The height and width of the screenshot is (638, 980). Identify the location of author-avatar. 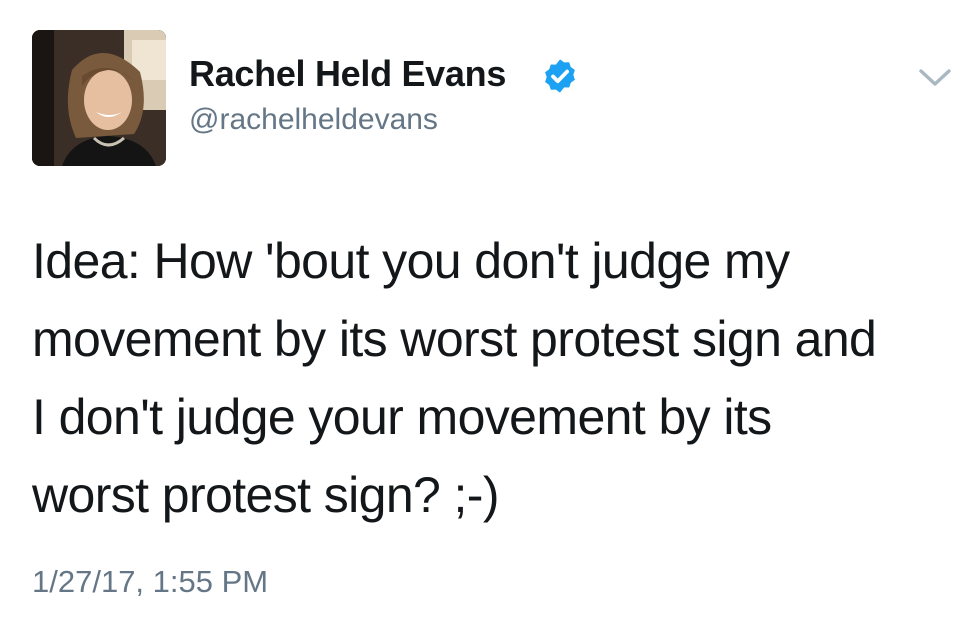
(99, 98).